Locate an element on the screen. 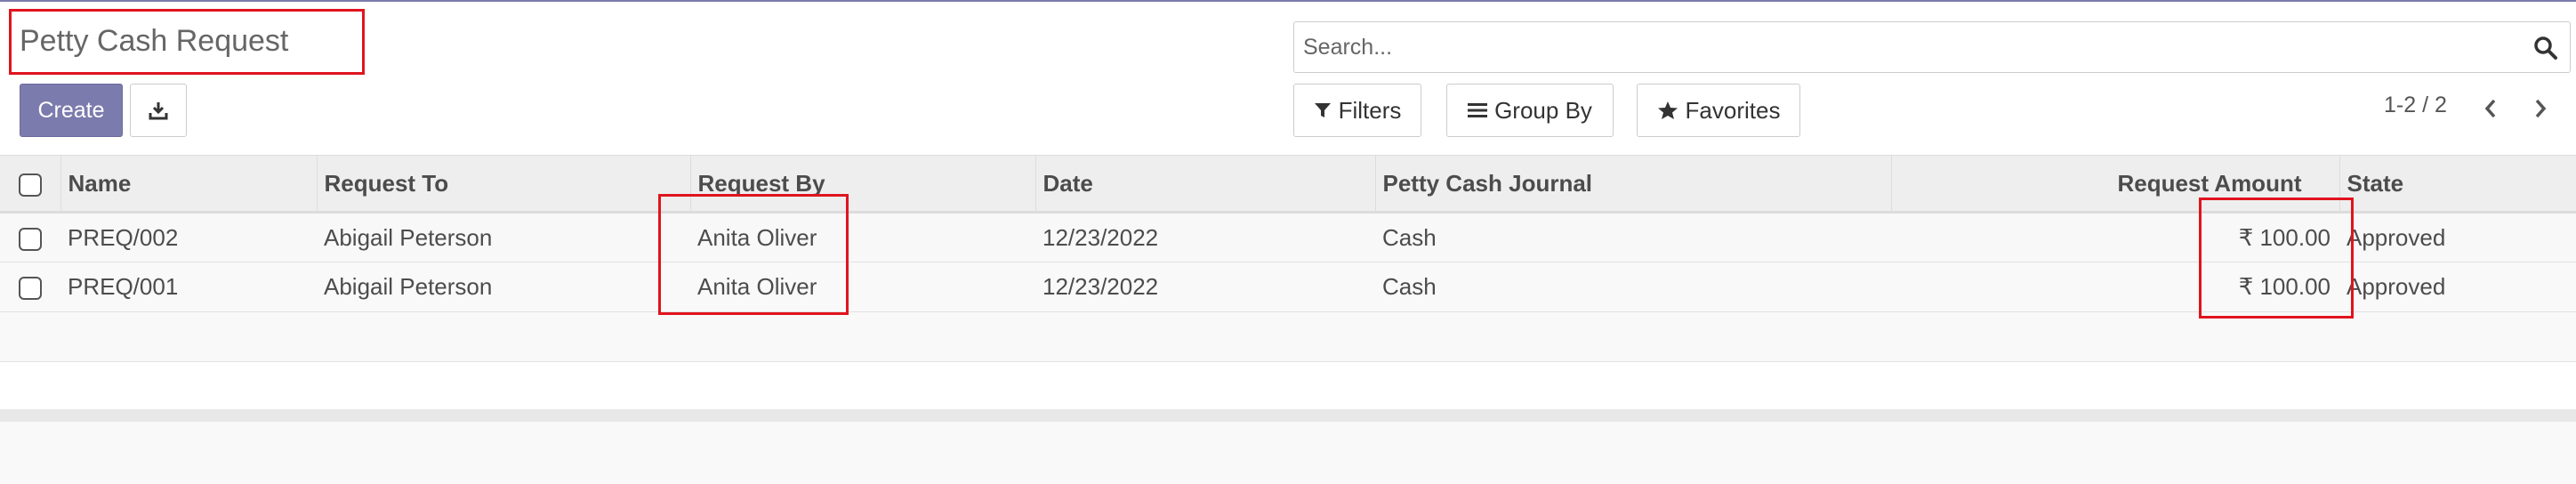 The height and width of the screenshot is (484, 2576). favorites-button: Favorites is located at coordinates (1718, 110).